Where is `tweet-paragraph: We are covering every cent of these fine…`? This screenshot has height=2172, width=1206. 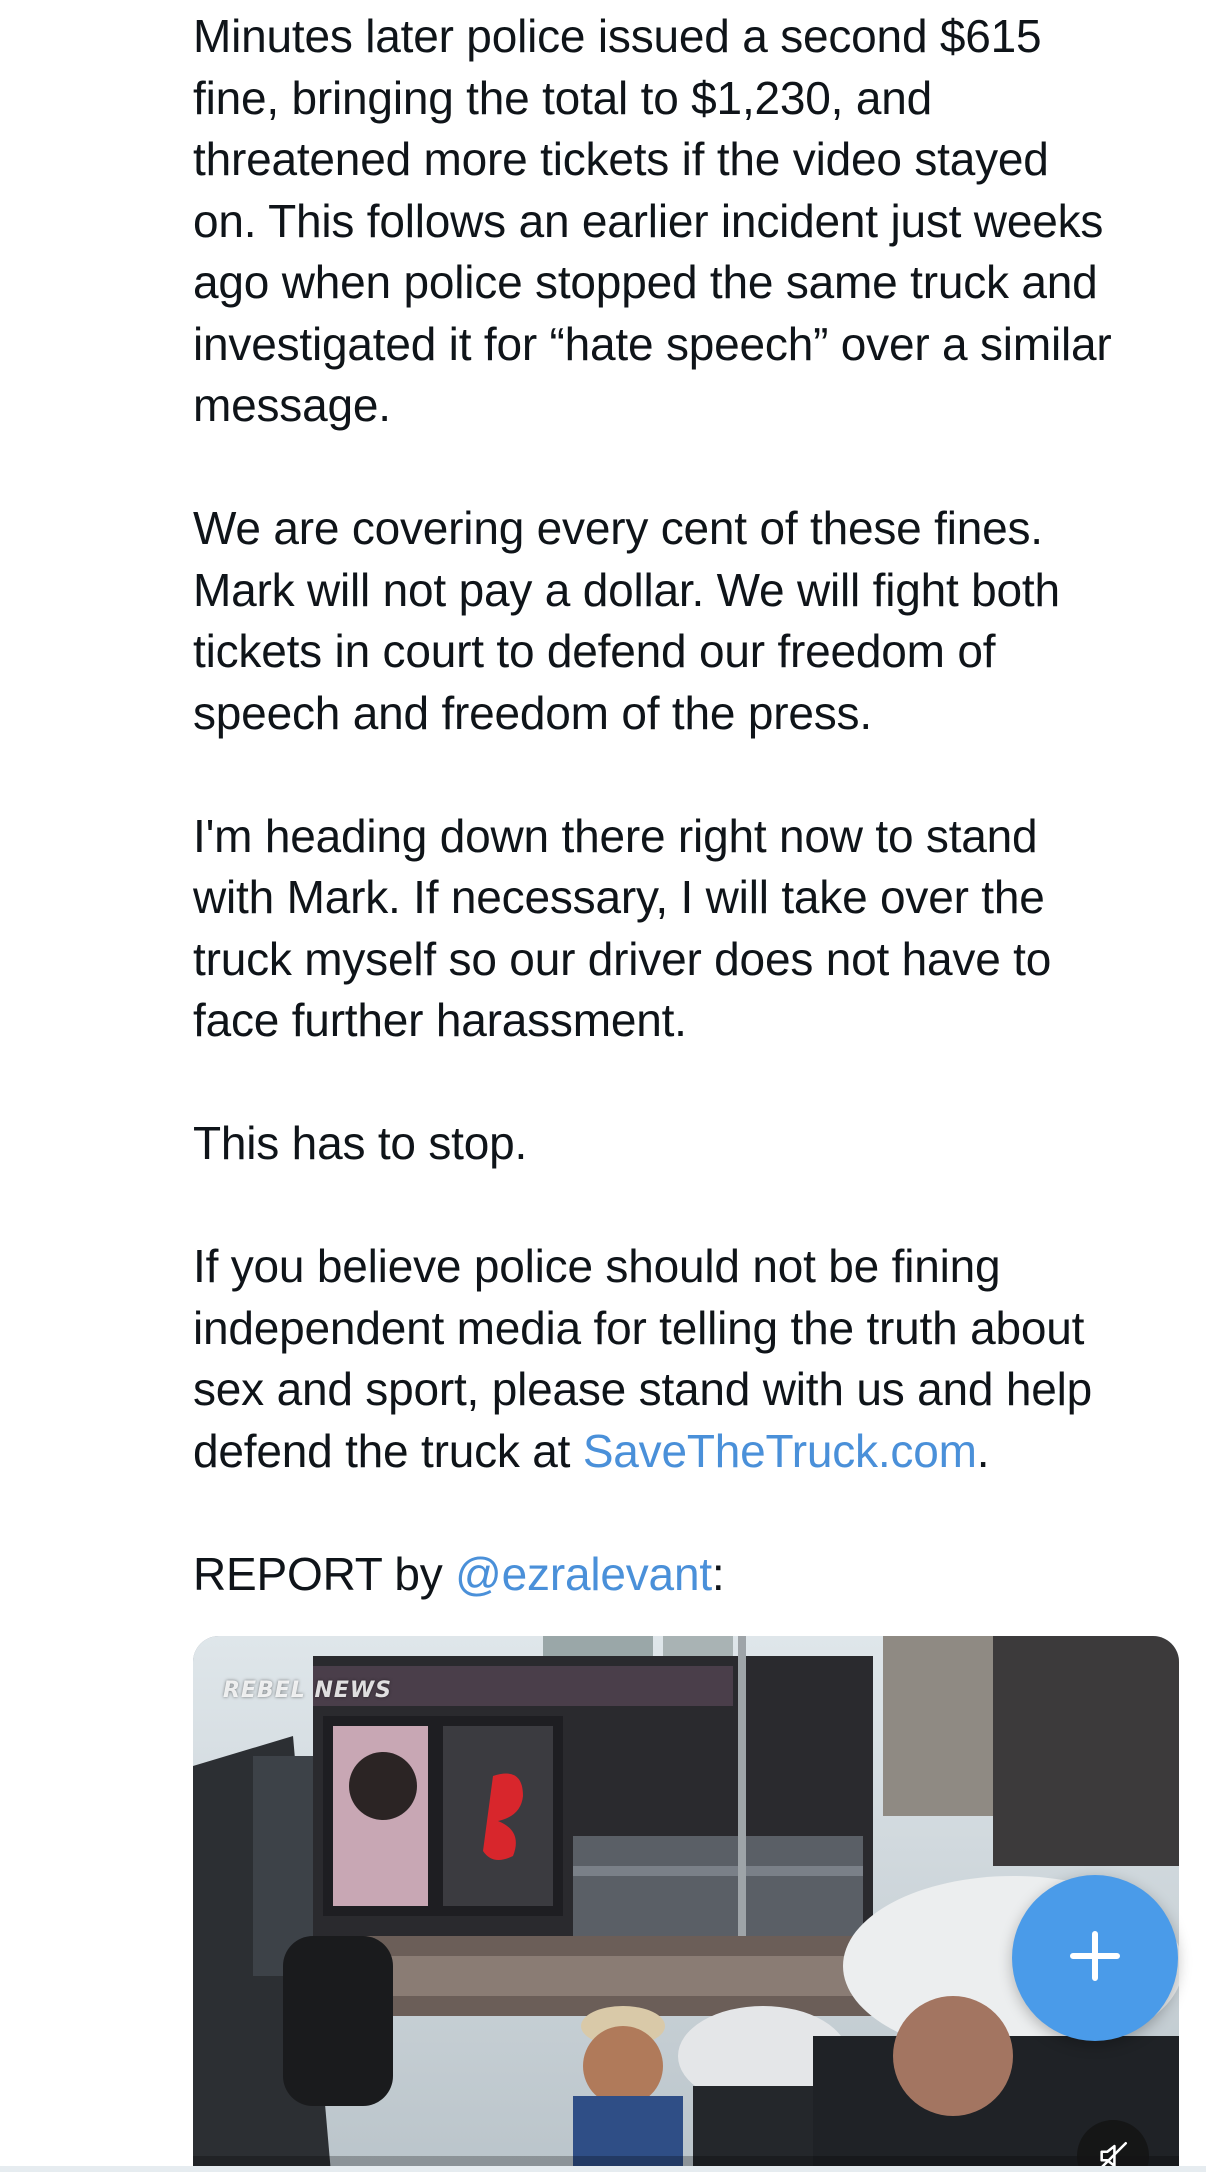
tweet-paragraph: We are covering every cent of these fine… is located at coordinates (626, 620).